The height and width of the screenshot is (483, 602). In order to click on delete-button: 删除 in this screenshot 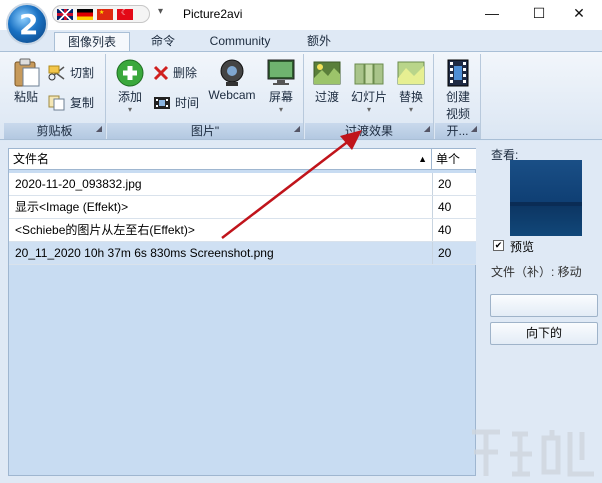, I will do `click(175, 72)`.